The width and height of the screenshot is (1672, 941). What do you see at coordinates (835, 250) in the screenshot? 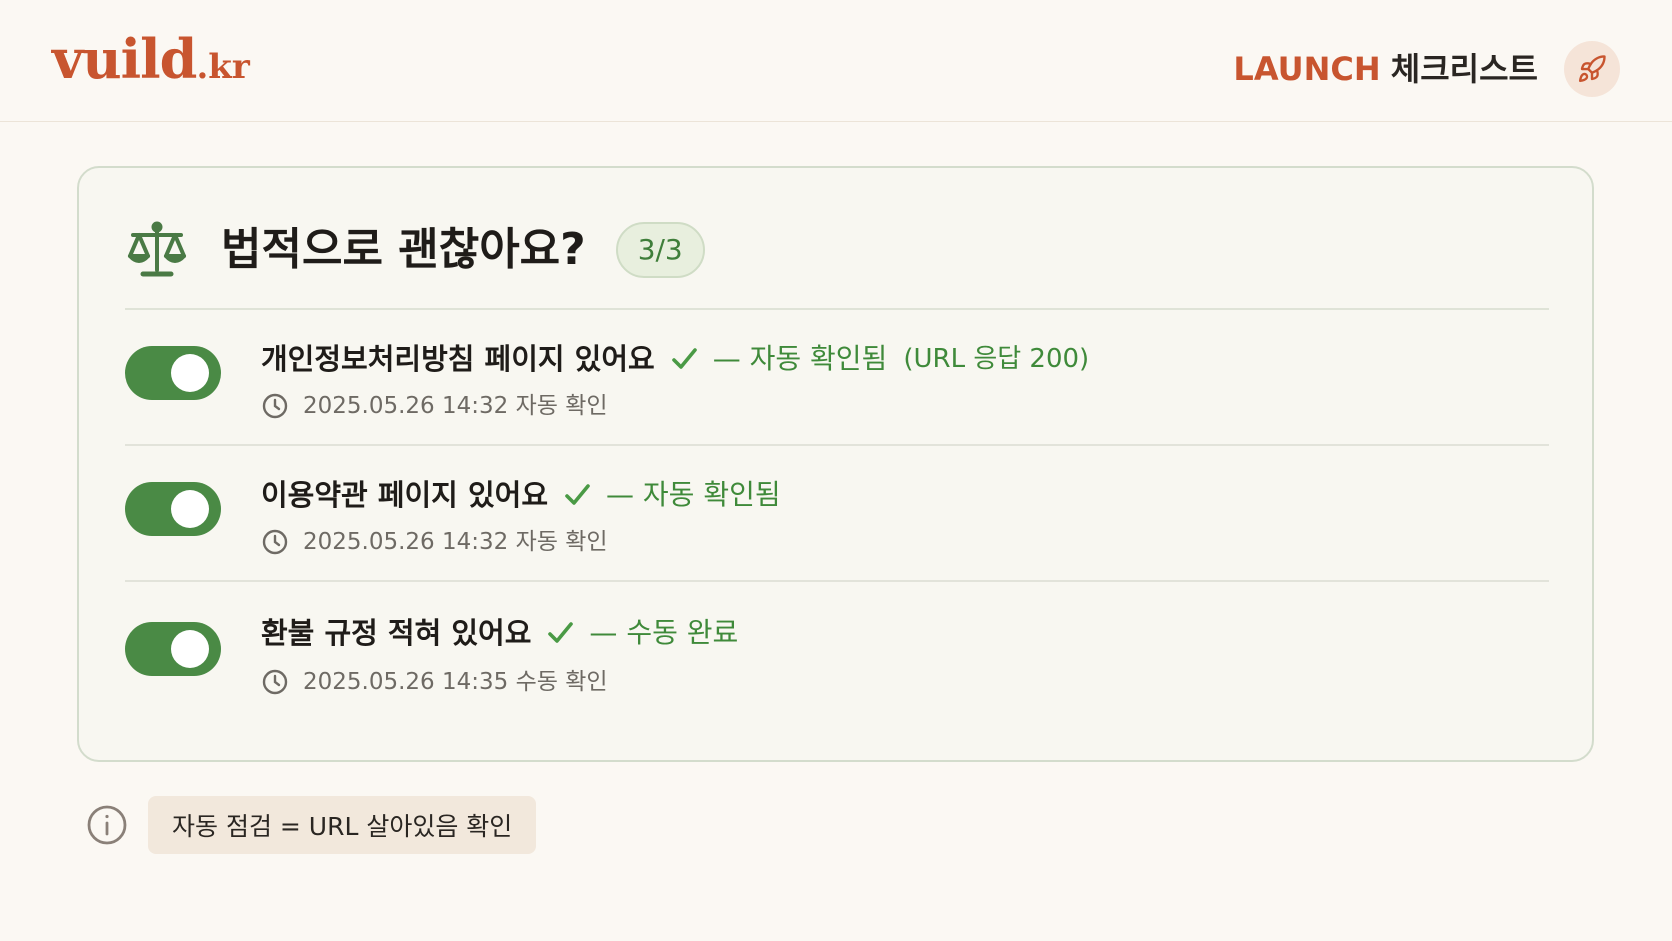
I see `card-header: 법적으로 괜찮아요? 3/3` at bounding box center [835, 250].